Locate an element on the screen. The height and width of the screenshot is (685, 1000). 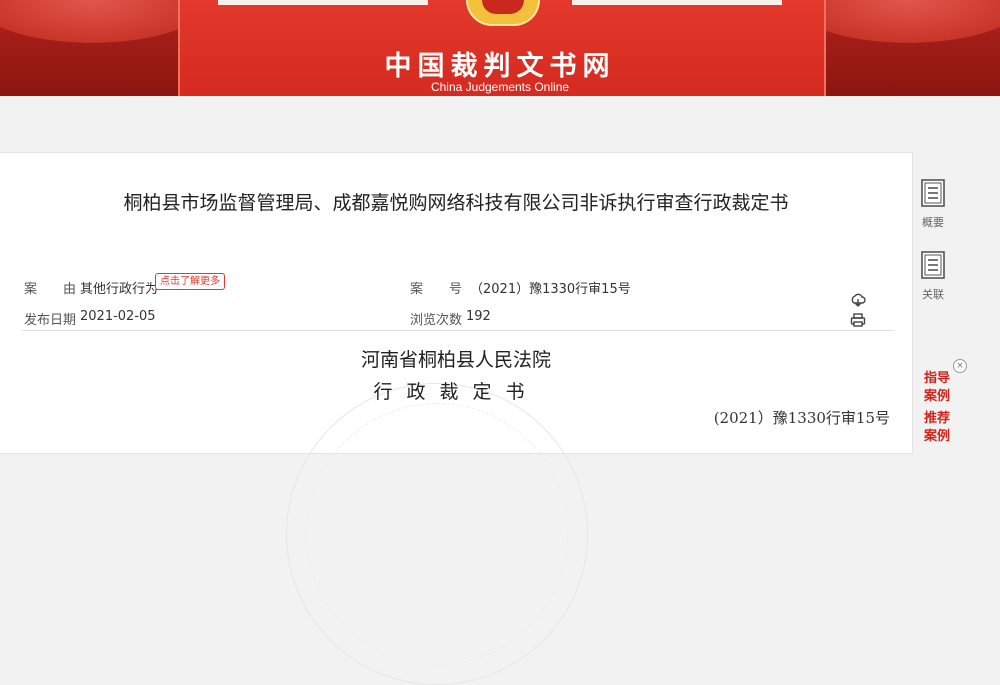
document-tools is located at coordinates (870, 309).